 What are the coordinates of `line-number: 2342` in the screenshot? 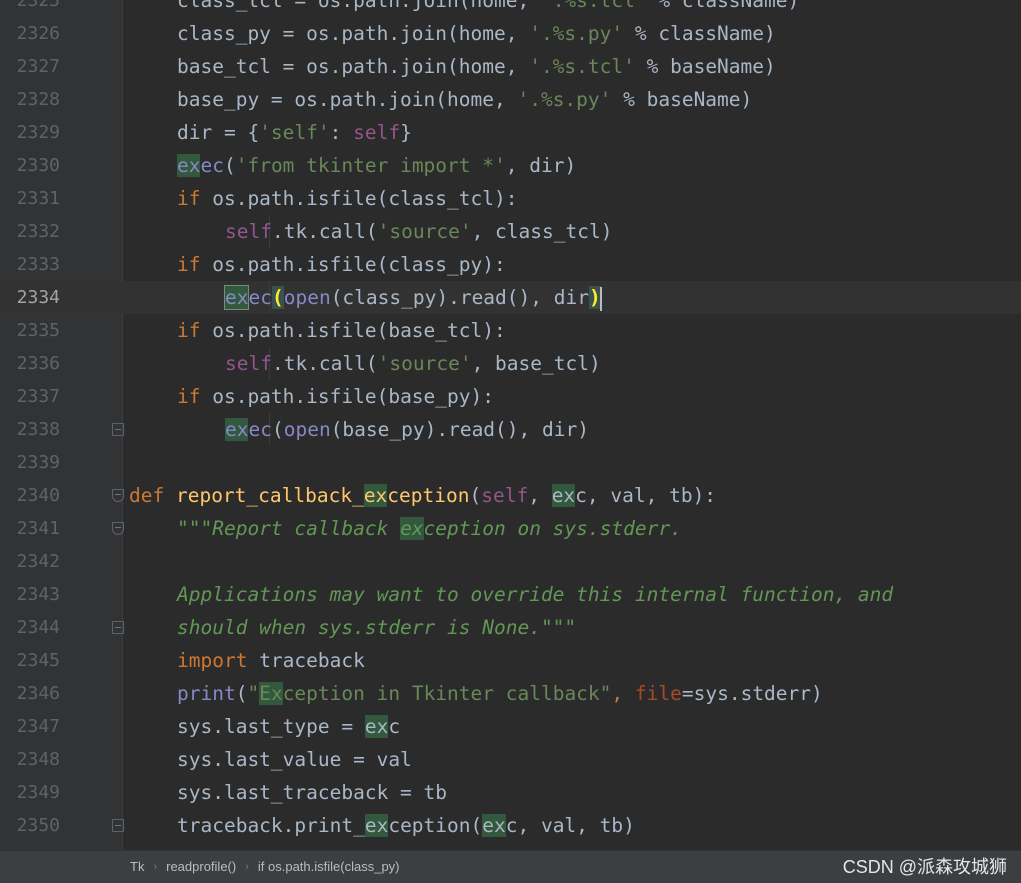 It's located at (30, 561).